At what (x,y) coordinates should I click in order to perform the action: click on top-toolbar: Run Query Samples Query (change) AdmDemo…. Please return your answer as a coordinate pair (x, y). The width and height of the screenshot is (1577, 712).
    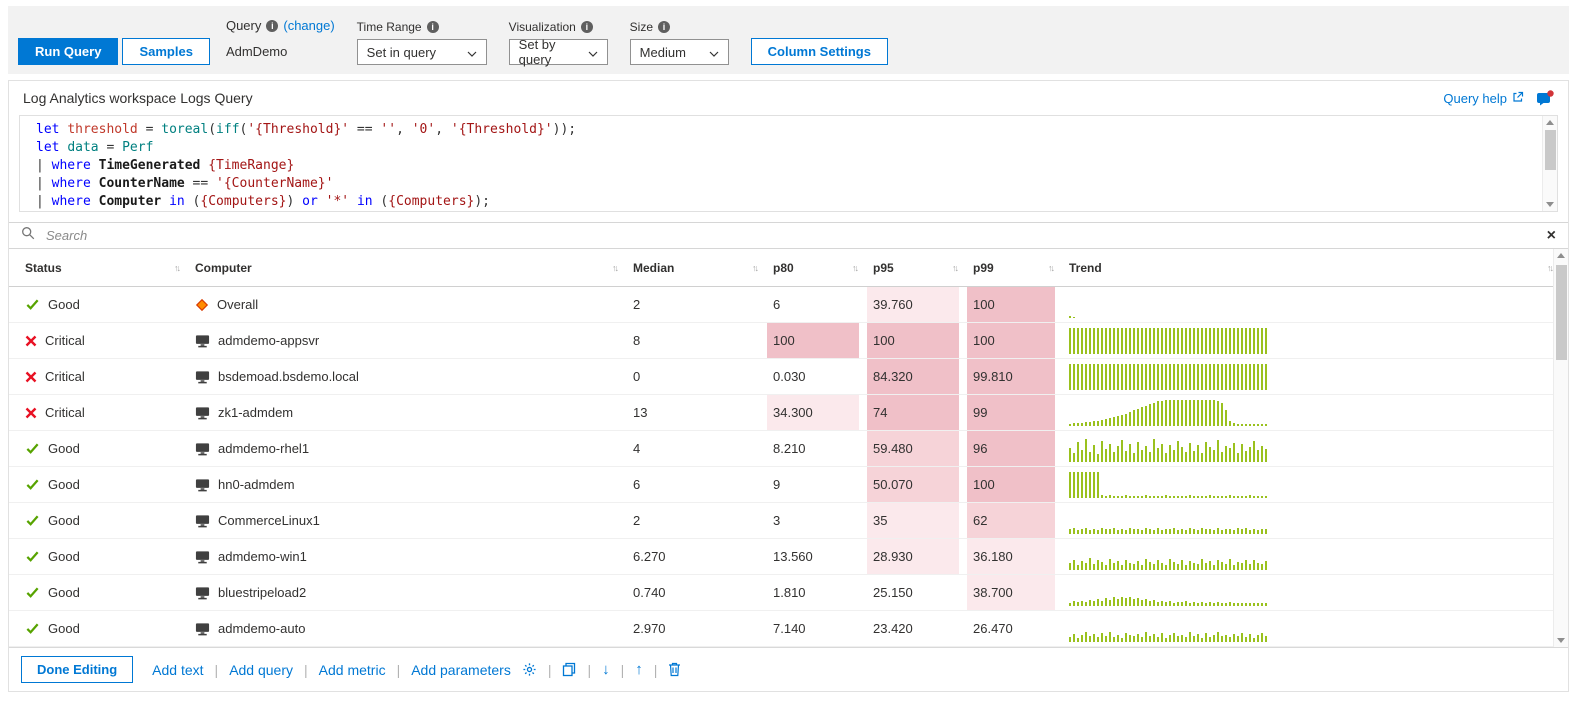
    Looking at the image, I should click on (788, 40).